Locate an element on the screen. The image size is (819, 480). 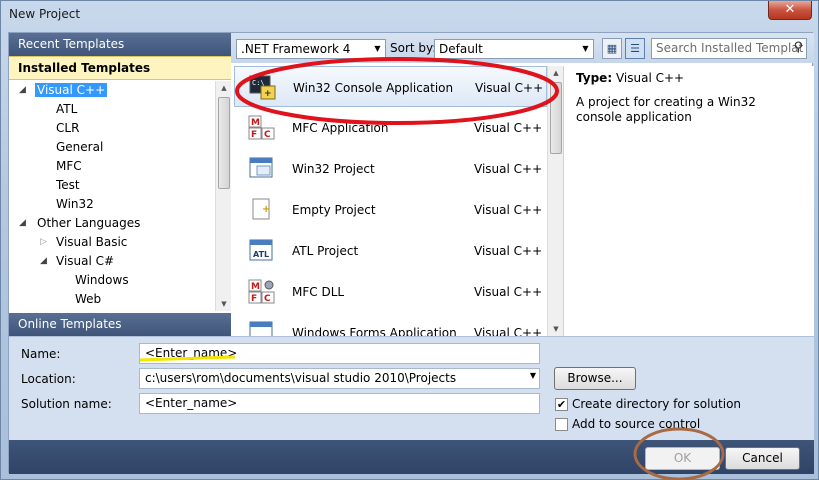
recent-templates-header: Recent Templates is located at coordinates (120, 44).